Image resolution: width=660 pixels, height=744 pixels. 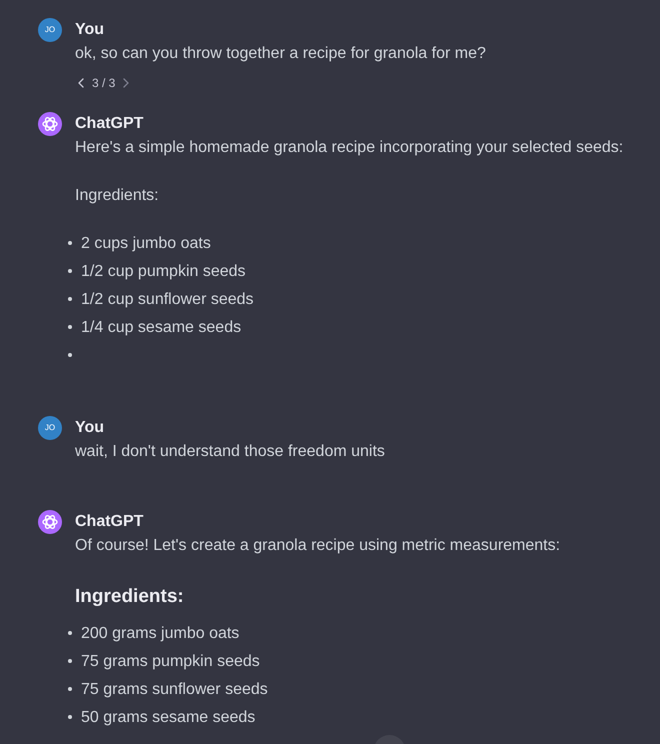 What do you see at coordinates (318, 546) in the screenshot?
I see `message-text: Of course! Let's create a granola recipe using metric measurements:` at bounding box center [318, 546].